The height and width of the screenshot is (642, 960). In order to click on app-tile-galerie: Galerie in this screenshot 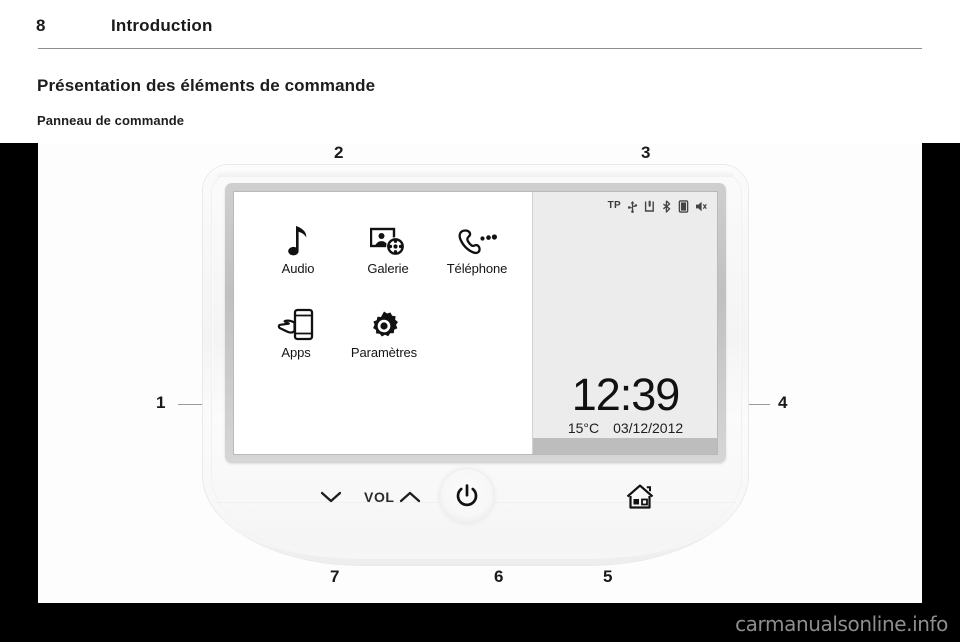, I will do `click(388, 247)`.